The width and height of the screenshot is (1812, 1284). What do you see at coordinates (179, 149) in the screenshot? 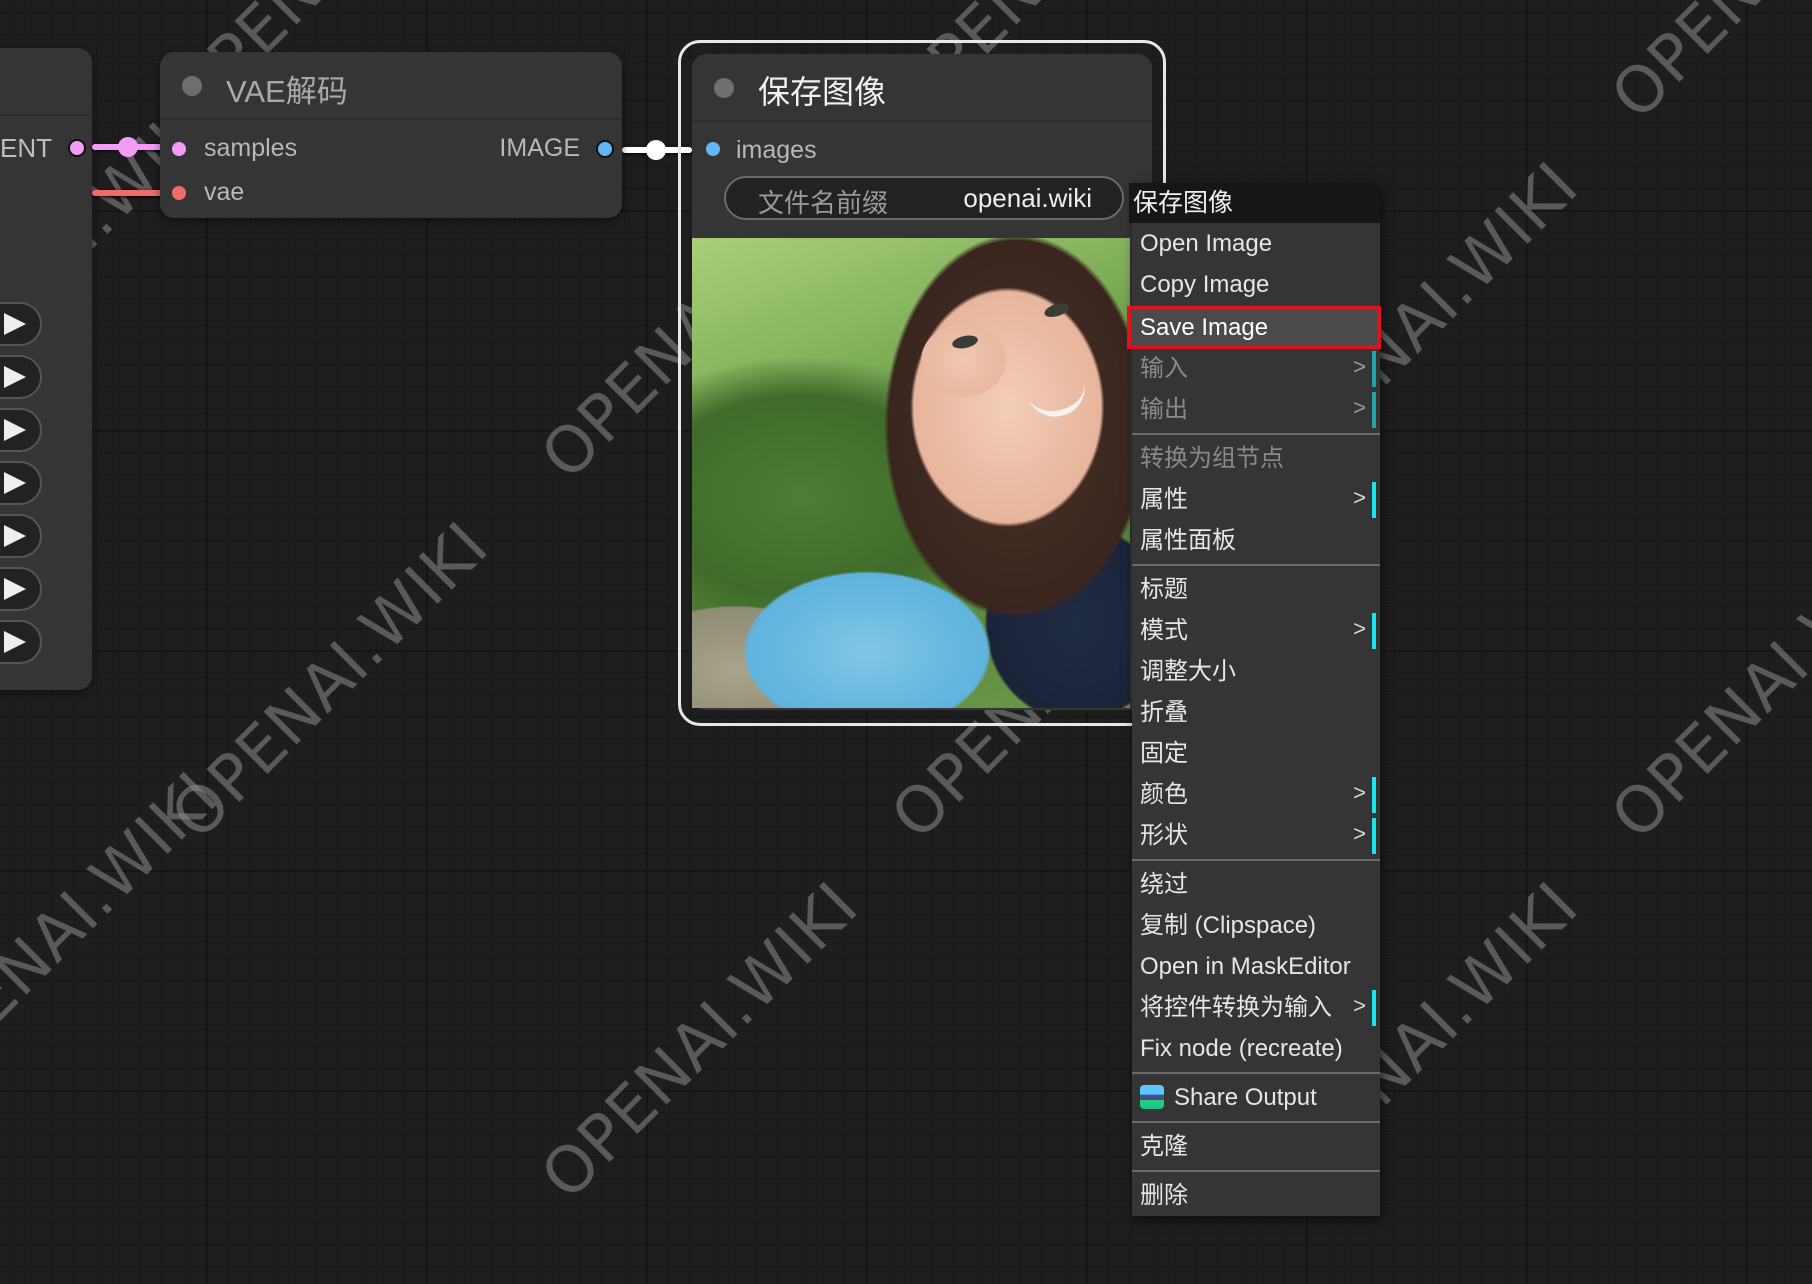
I see `samples-input-slot` at bounding box center [179, 149].